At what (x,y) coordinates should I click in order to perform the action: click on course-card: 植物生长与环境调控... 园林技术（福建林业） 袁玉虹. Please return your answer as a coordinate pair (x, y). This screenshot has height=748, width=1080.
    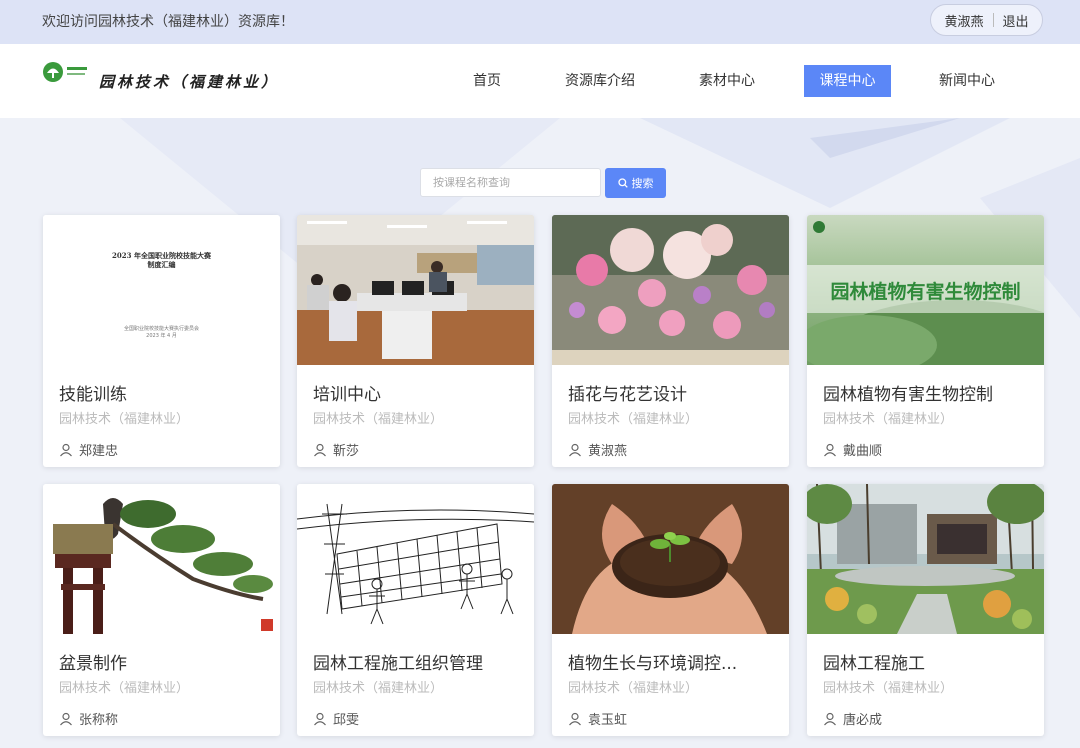
    Looking at the image, I should click on (670, 610).